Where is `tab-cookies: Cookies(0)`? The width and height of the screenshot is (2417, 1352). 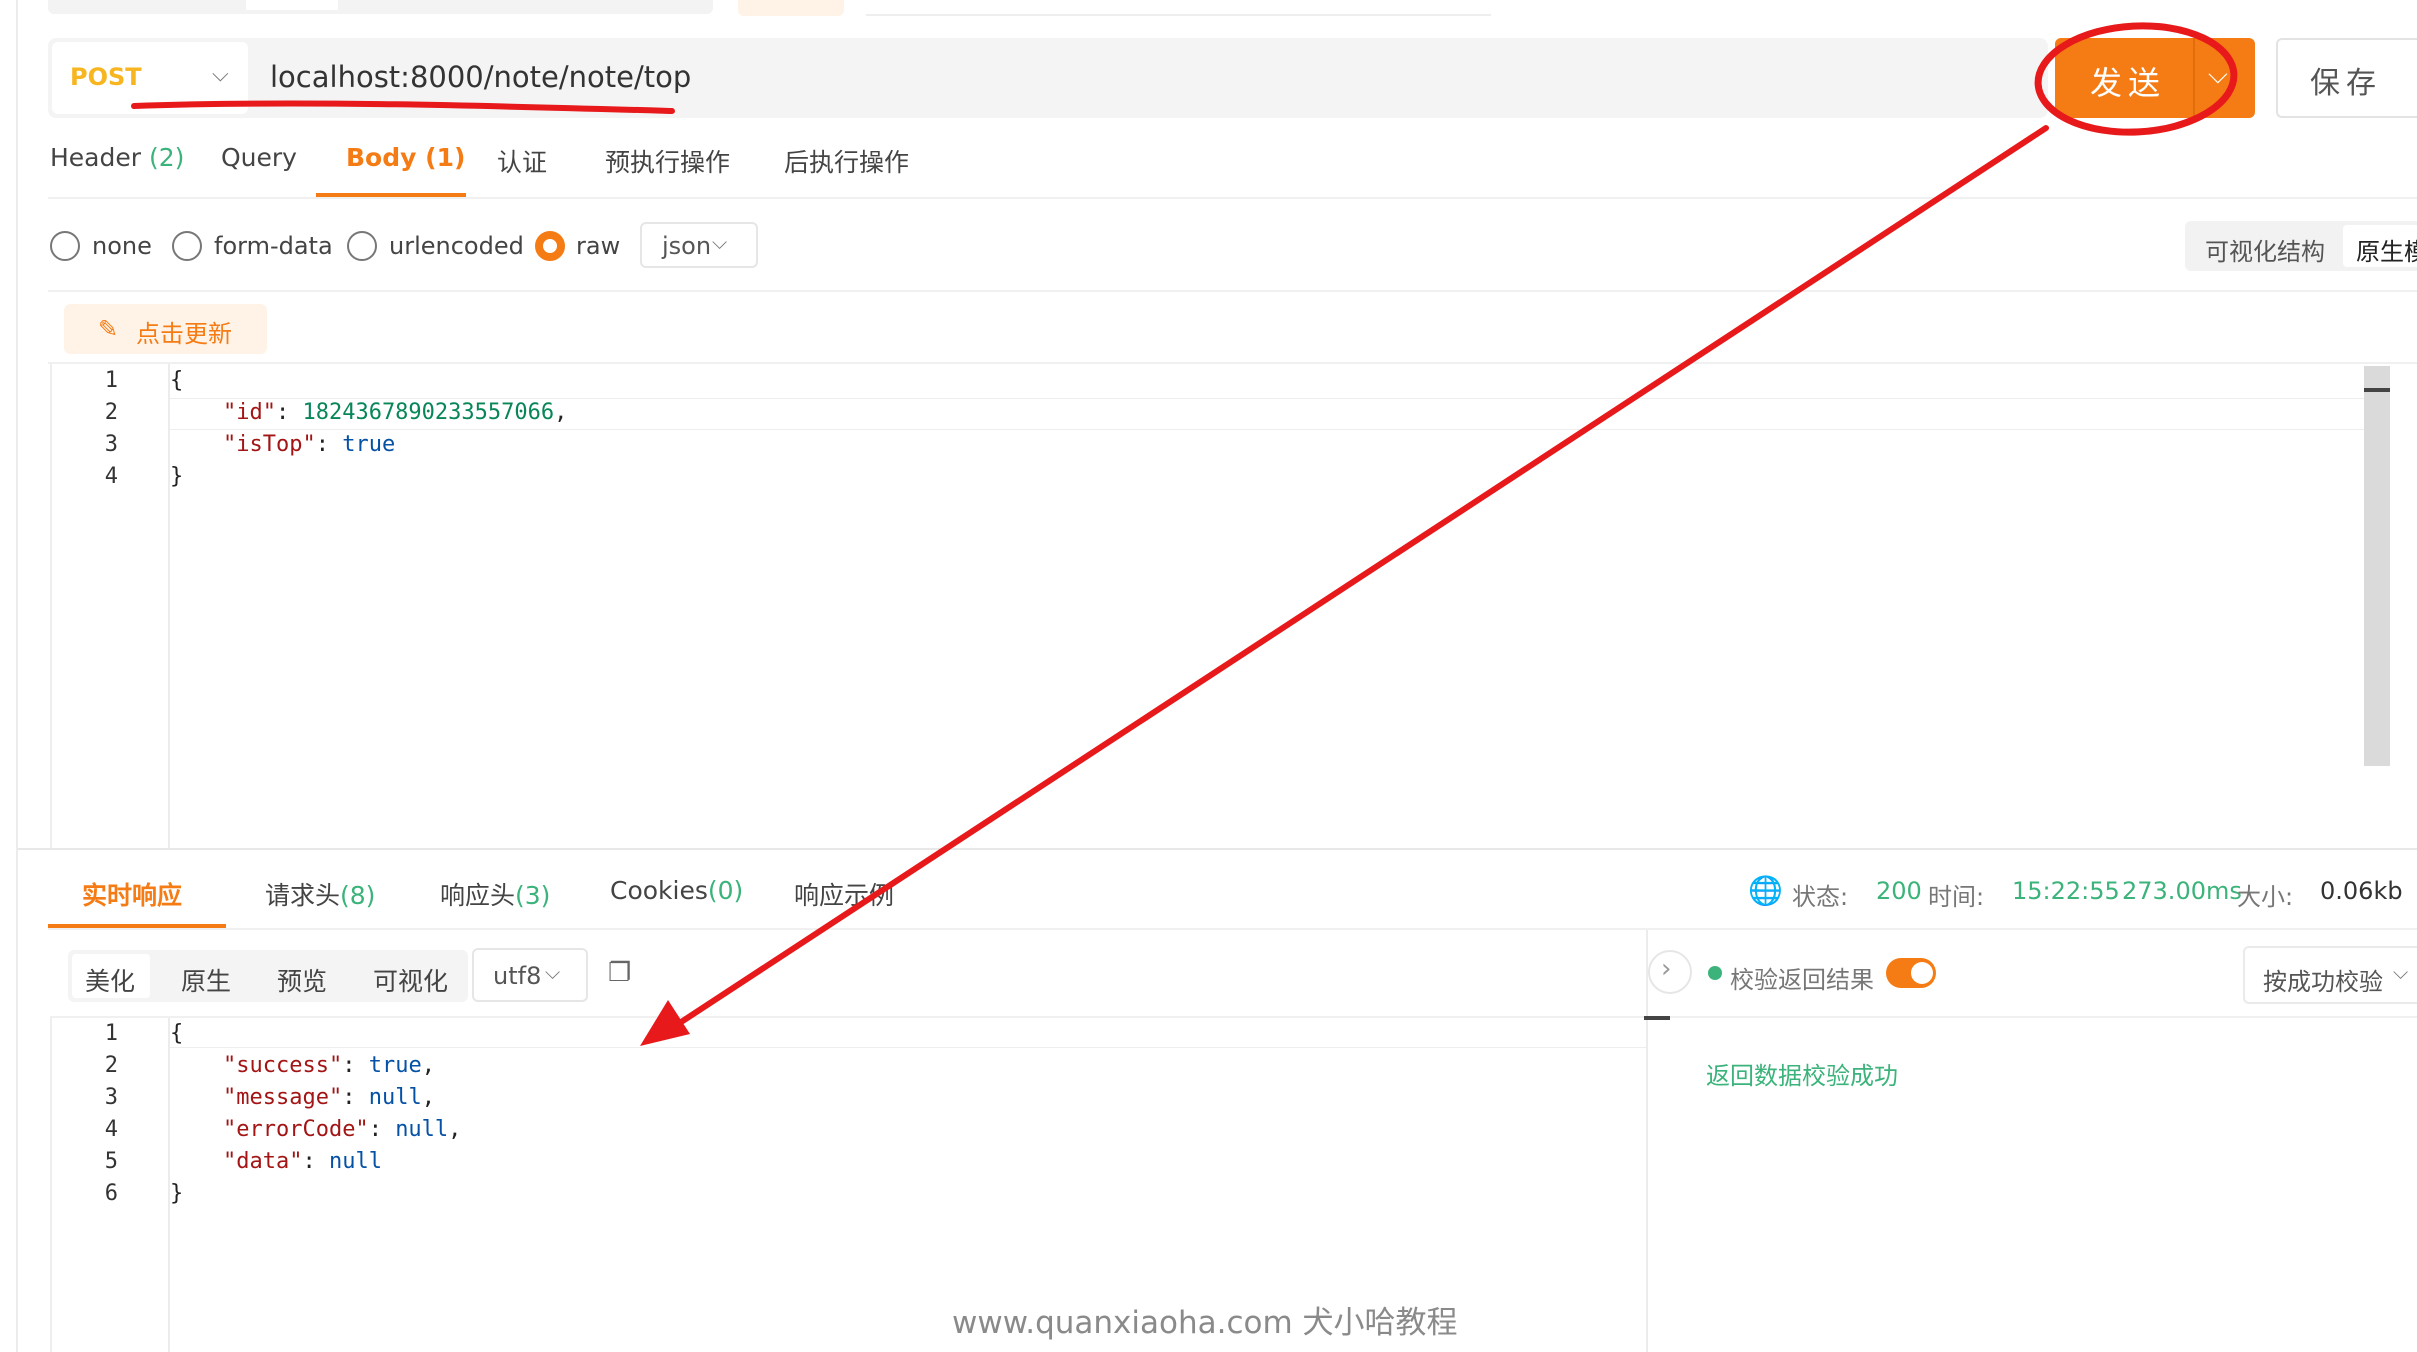
tab-cookies: Cookies(0) is located at coordinates (676, 890).